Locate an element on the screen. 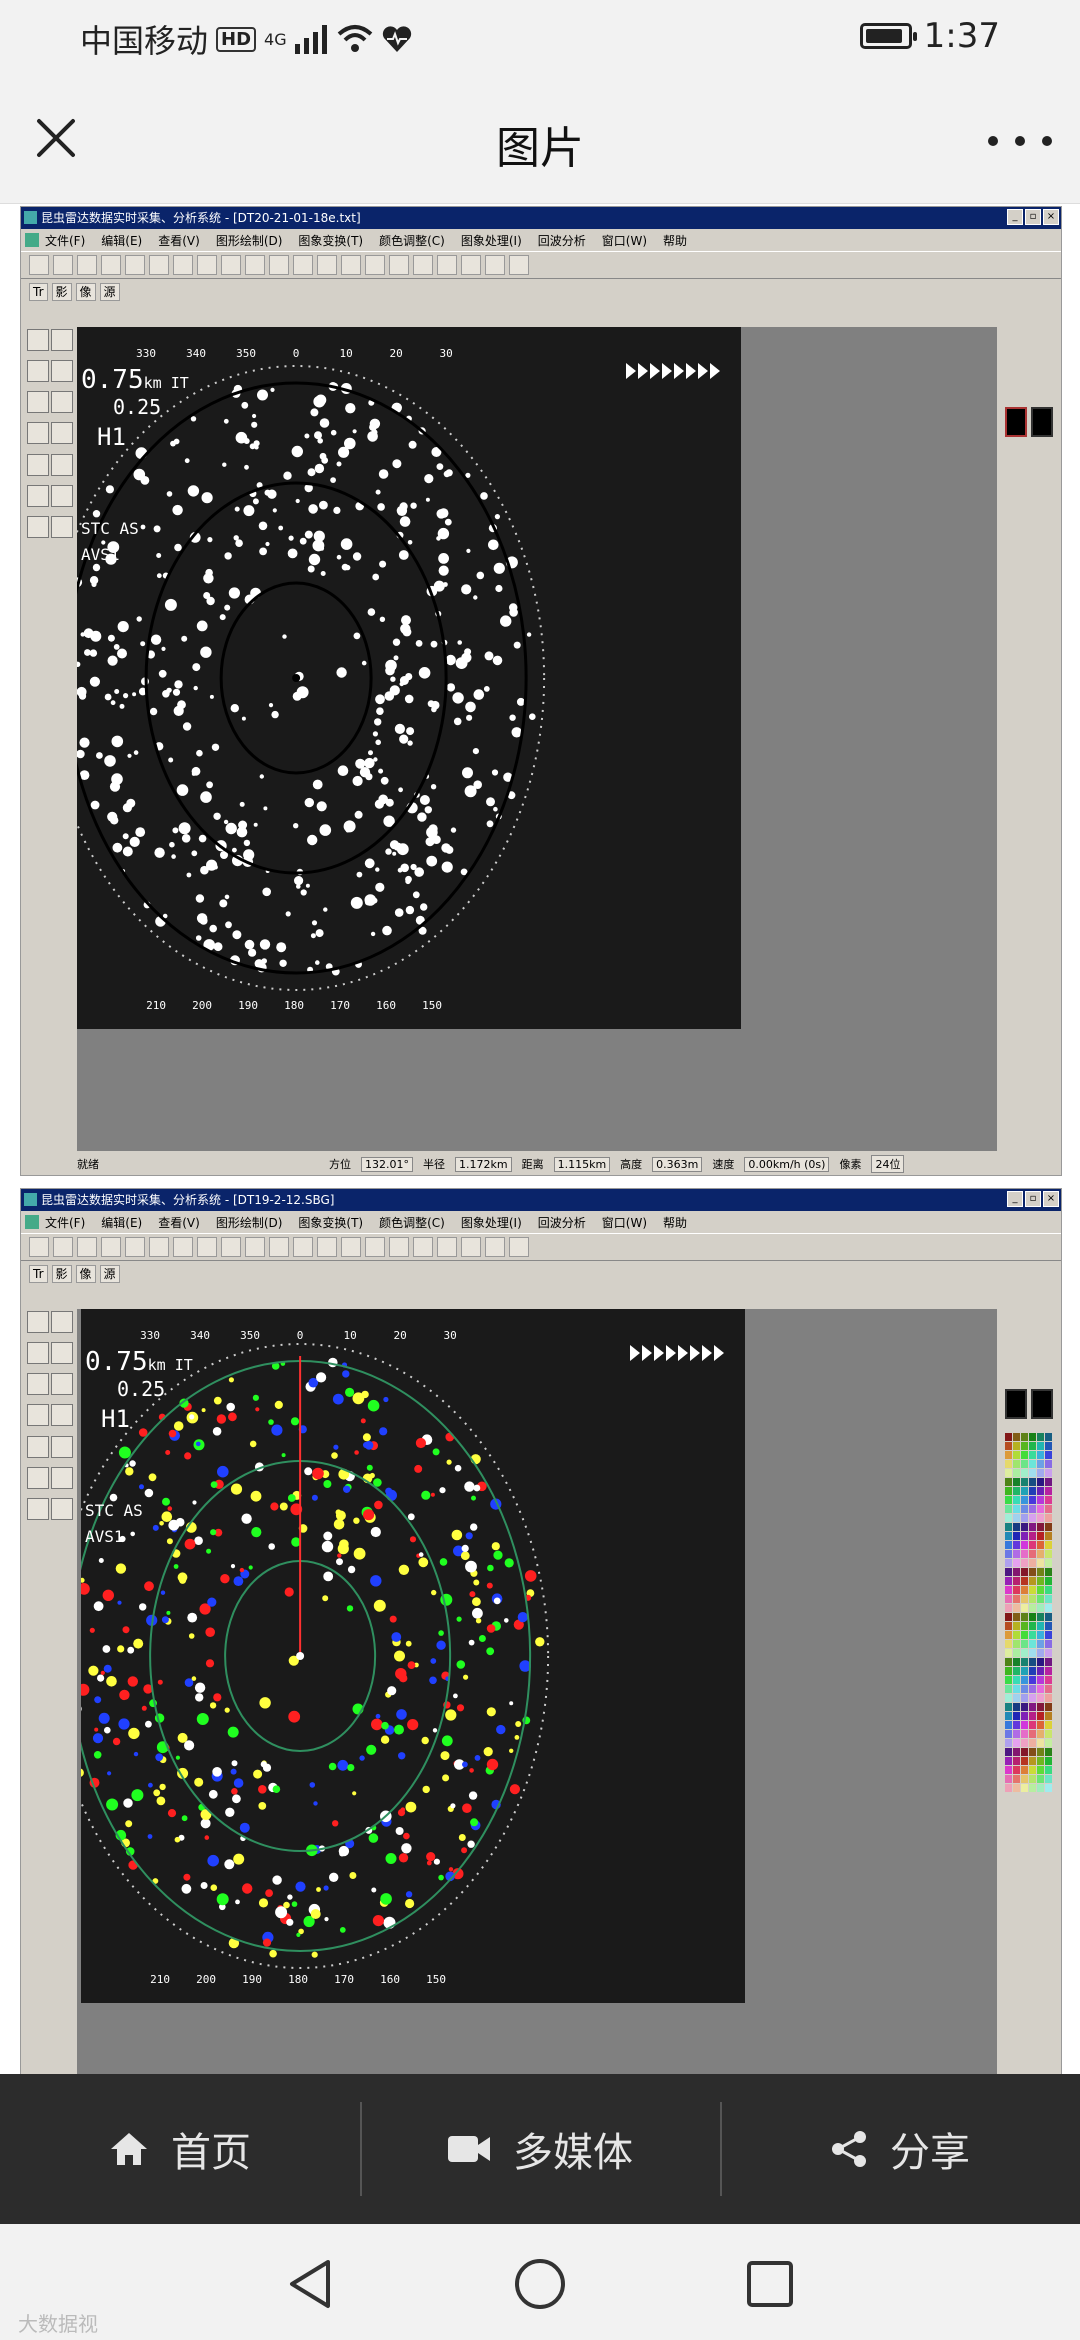 The image size is (1080, 2340). chart-icon is located at coordinates (303, 1247).